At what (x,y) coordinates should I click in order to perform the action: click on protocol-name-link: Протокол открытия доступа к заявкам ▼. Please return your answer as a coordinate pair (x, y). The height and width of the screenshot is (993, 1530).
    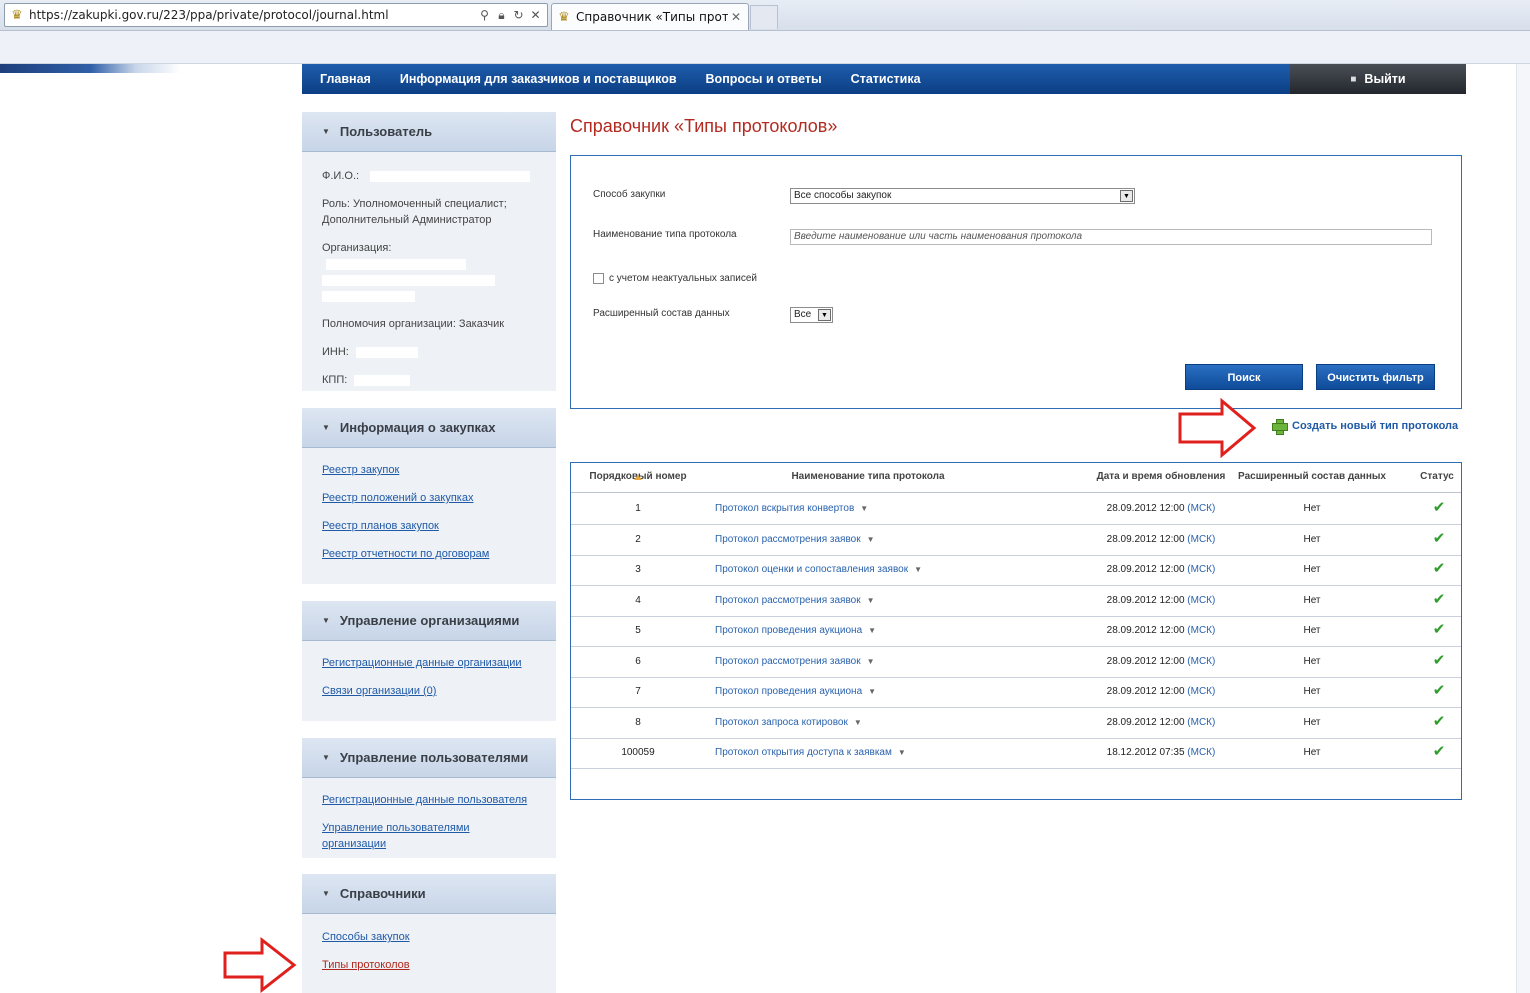
    Looking at the image, I should click on (810, 752).